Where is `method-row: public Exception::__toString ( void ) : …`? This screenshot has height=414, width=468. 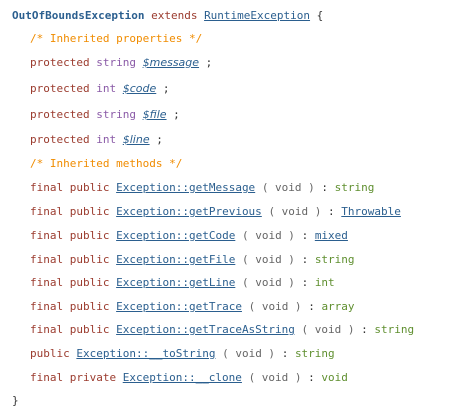 method-row: public Exception::__toString ( void ) : … is located at coordinates (182, 354).